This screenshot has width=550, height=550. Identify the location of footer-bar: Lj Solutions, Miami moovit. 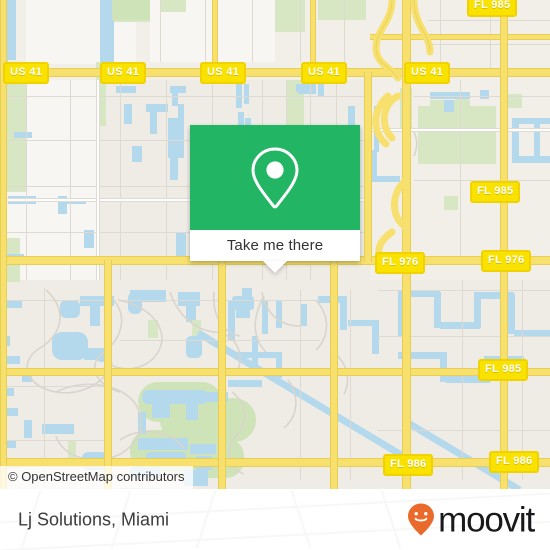
(275, 519).